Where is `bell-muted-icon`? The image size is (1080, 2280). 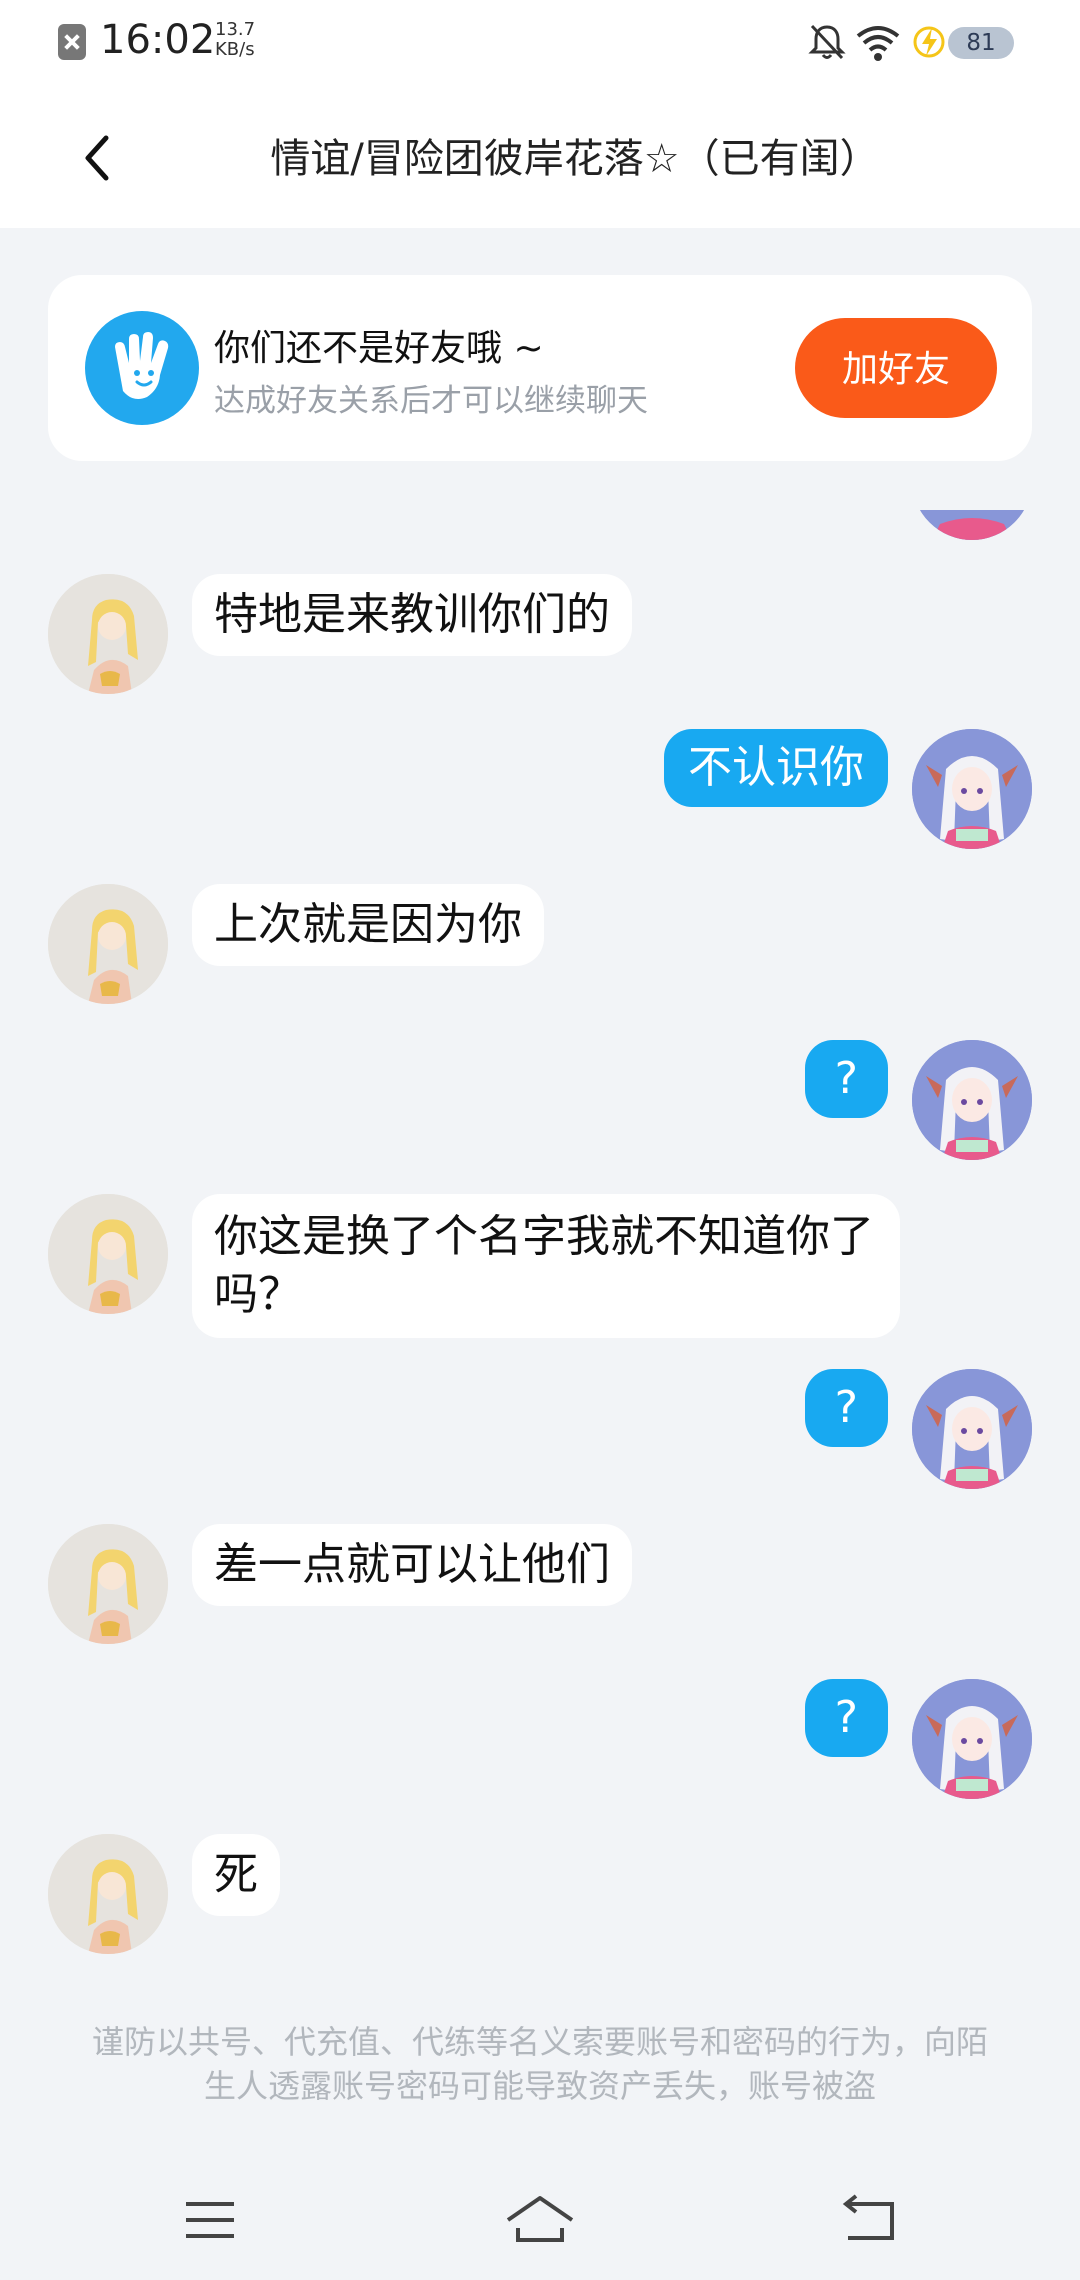 bell-muted-icon is located at coordinates (827, 42).